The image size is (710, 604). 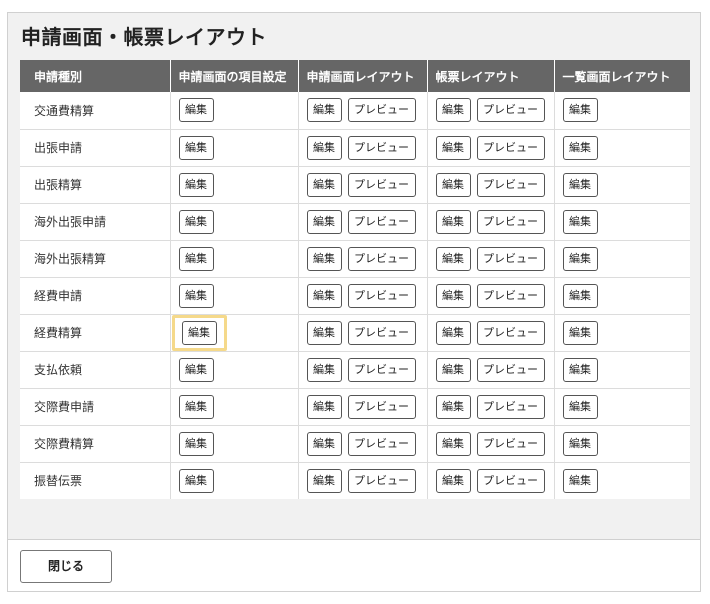 What do you see at coordinates (622, 76) in the screenshot?
I see `header-list-layout: 一覧画面レイアウト` at bounding box center [622, 76].